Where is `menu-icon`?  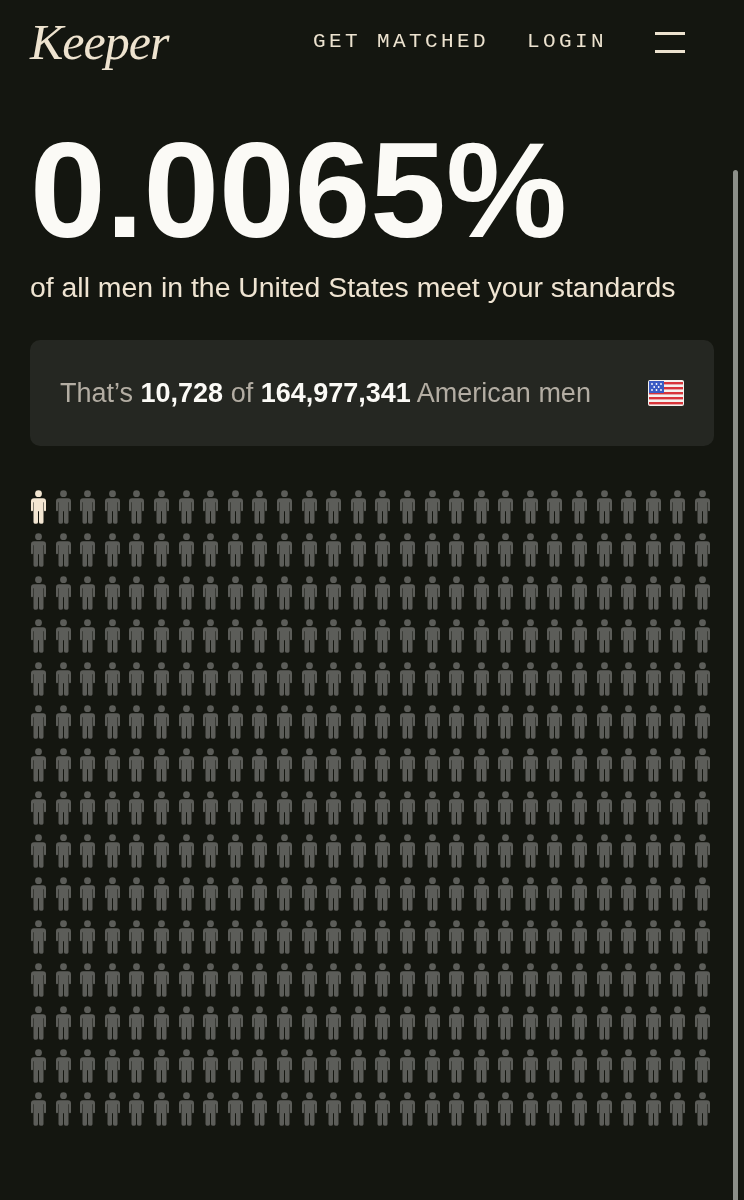 menu-icon is located at coordinates (670, 42).